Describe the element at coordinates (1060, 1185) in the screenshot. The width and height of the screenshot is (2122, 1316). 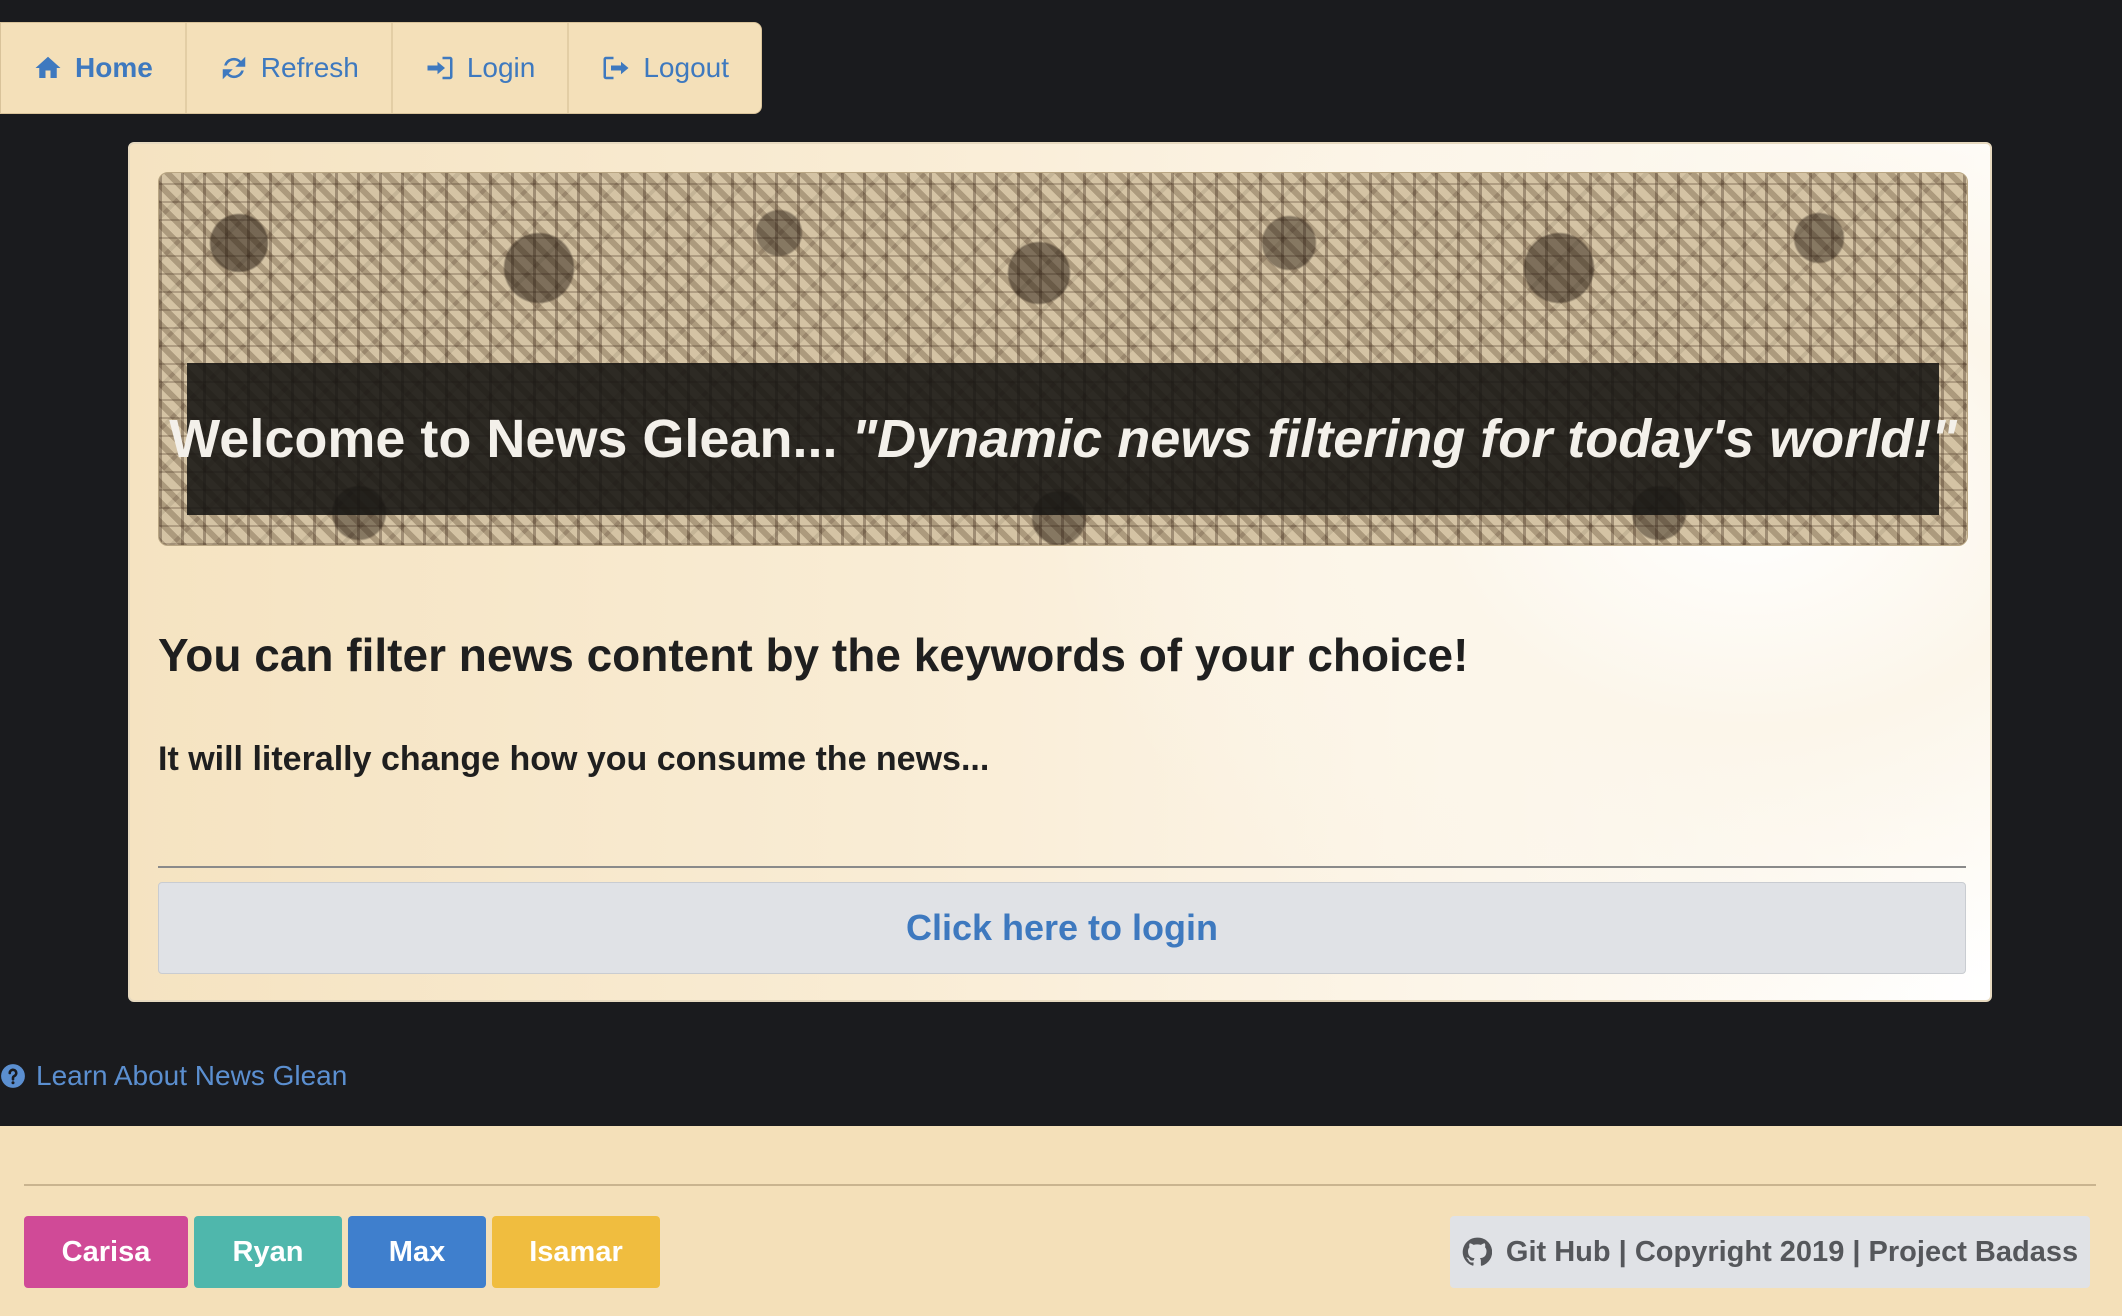
I see `footer-divider` at that location.